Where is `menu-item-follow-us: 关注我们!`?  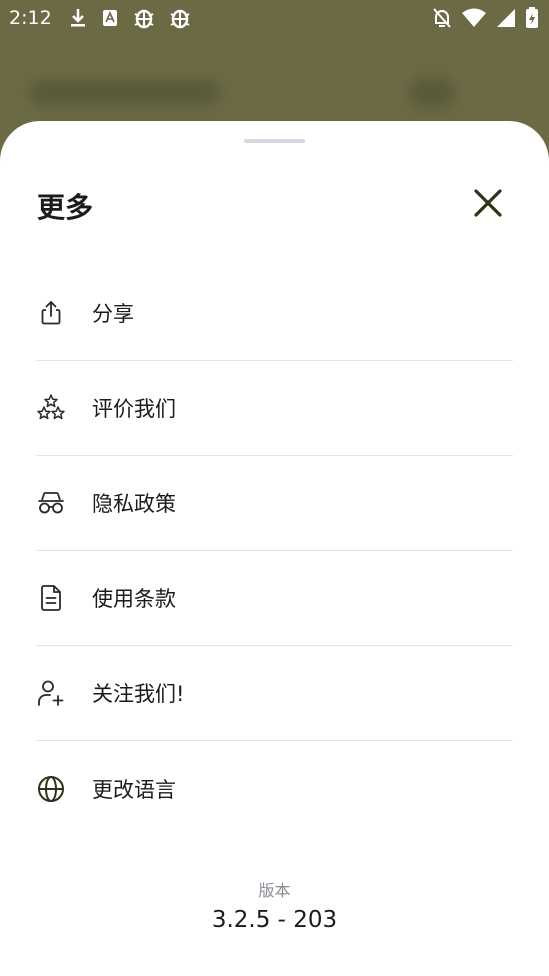
menu-item-follow-us: 关注我们! is located at coordinates (274, 693).